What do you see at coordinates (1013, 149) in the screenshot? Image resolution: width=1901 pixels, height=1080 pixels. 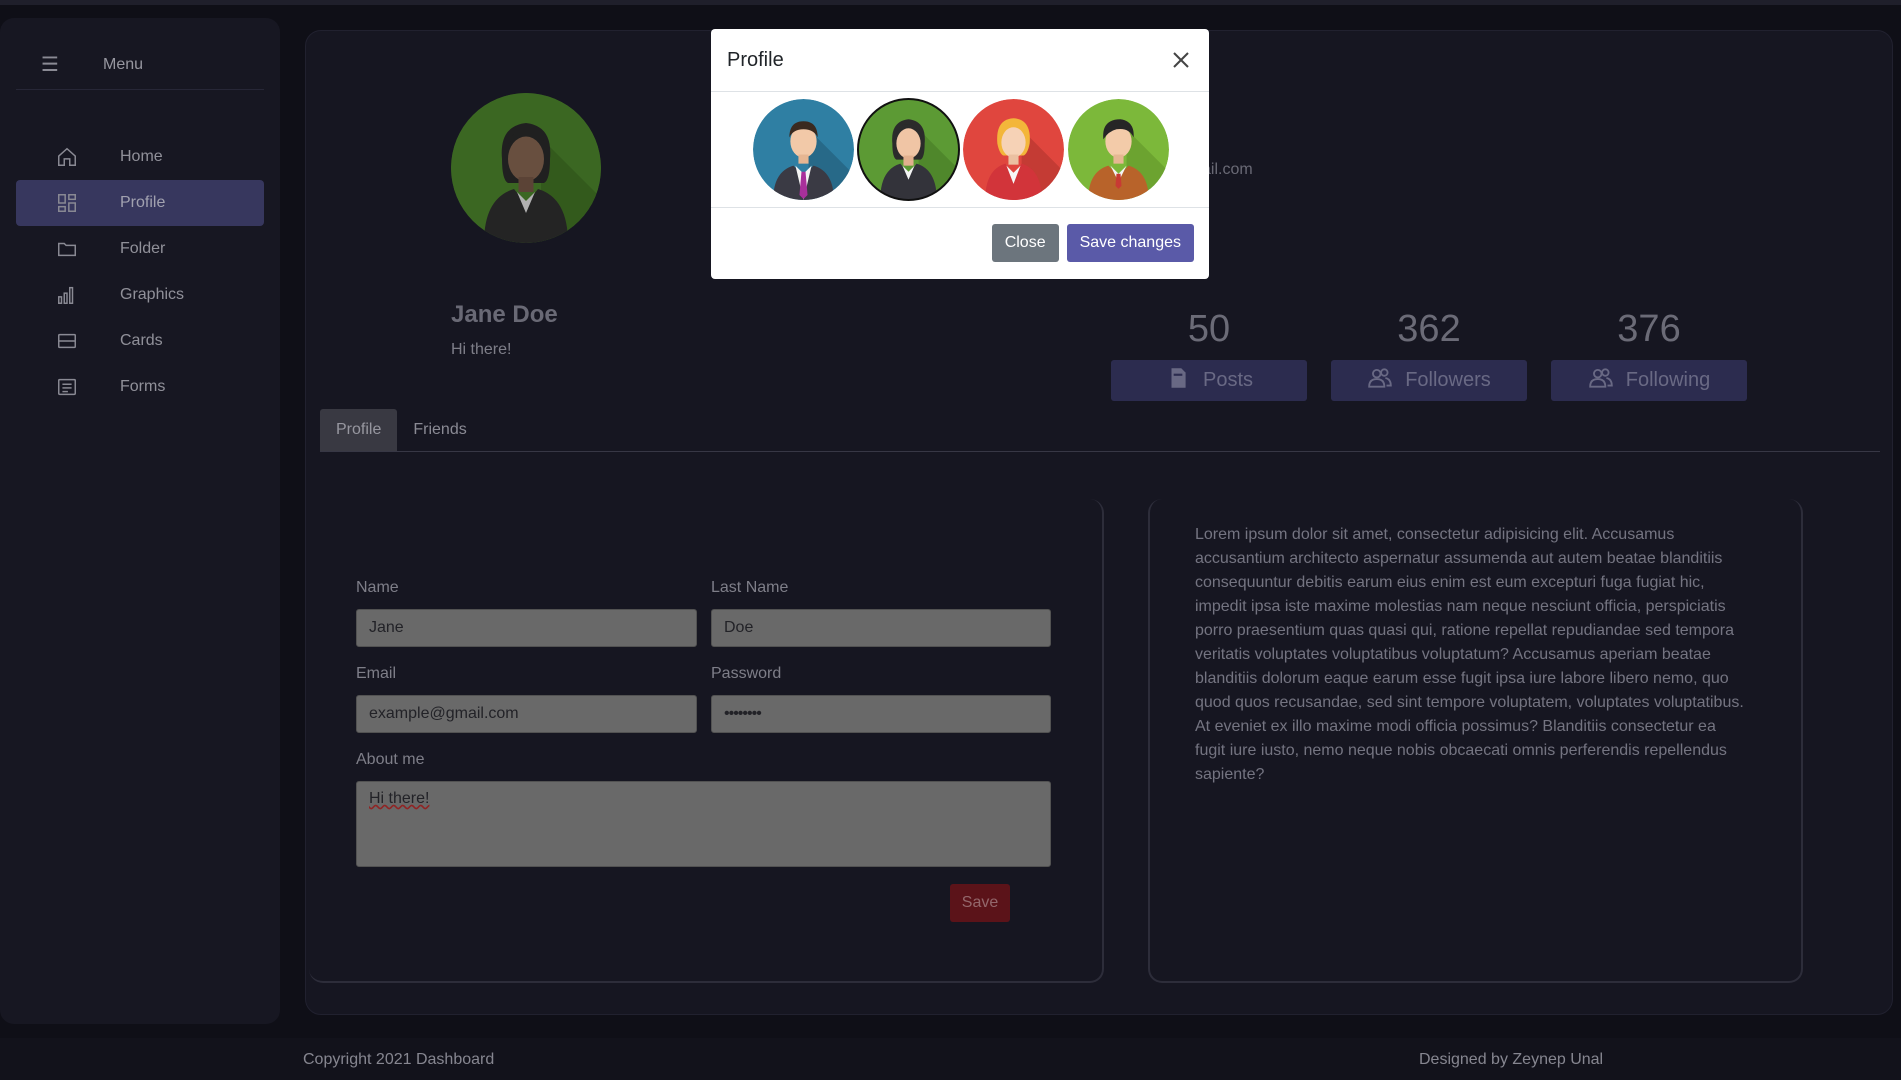 I see `blonde-woman-avatar` at bounding box center [1013, 149].